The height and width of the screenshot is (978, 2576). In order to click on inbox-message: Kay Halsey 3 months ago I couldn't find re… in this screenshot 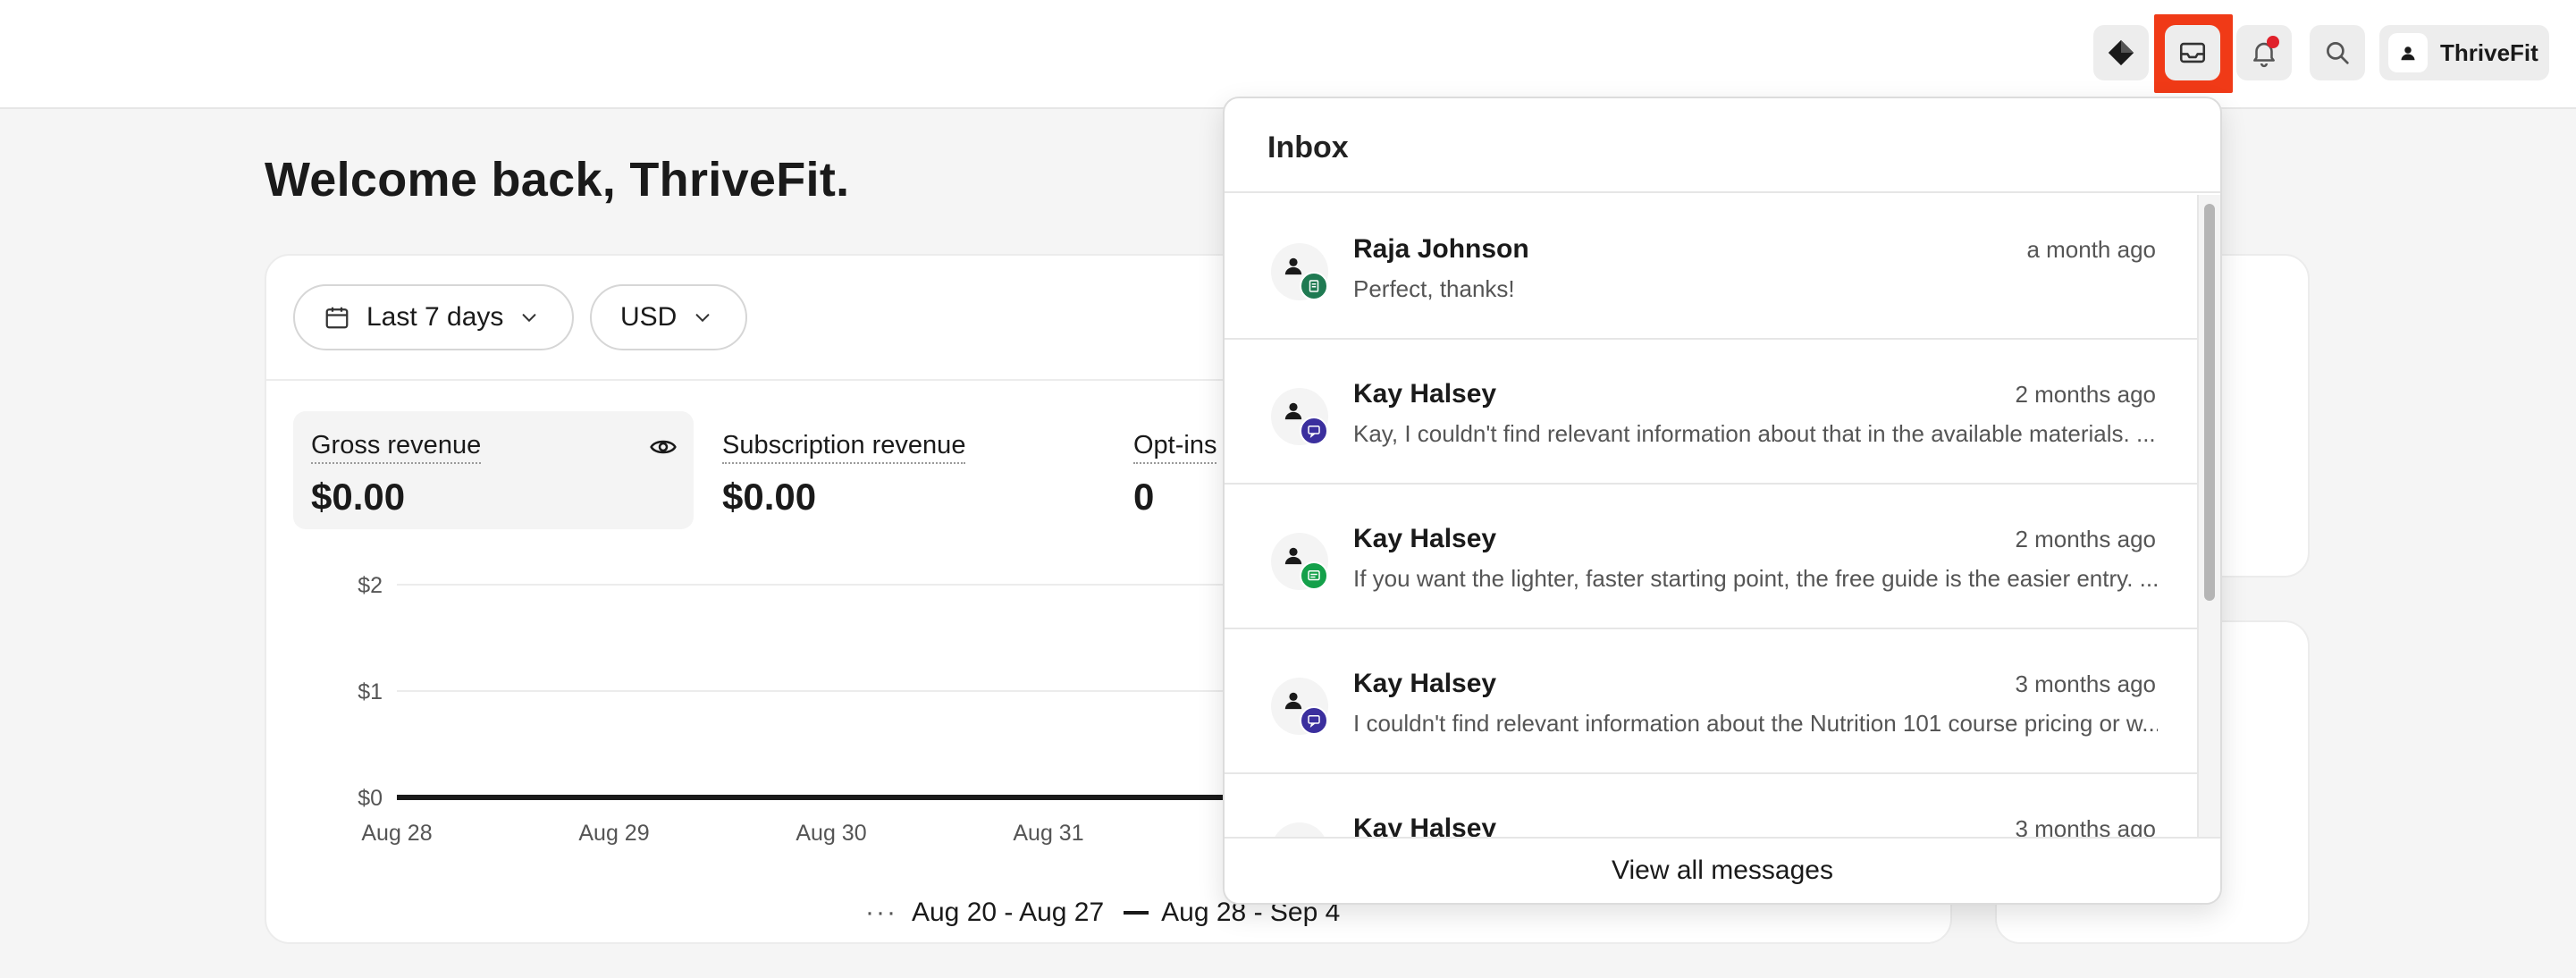, I will do `click(1713, 701)`.